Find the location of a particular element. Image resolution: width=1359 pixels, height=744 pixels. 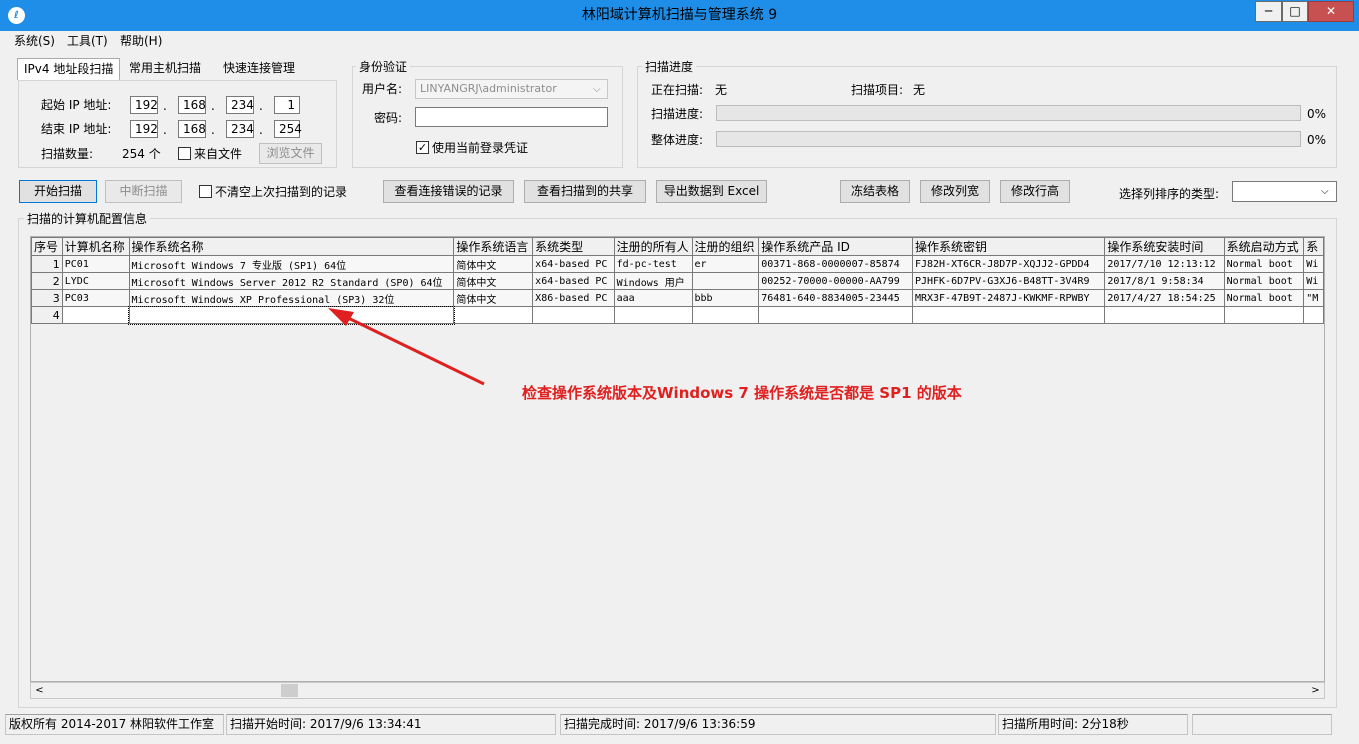

password-input is located at coordinates (511, 117).